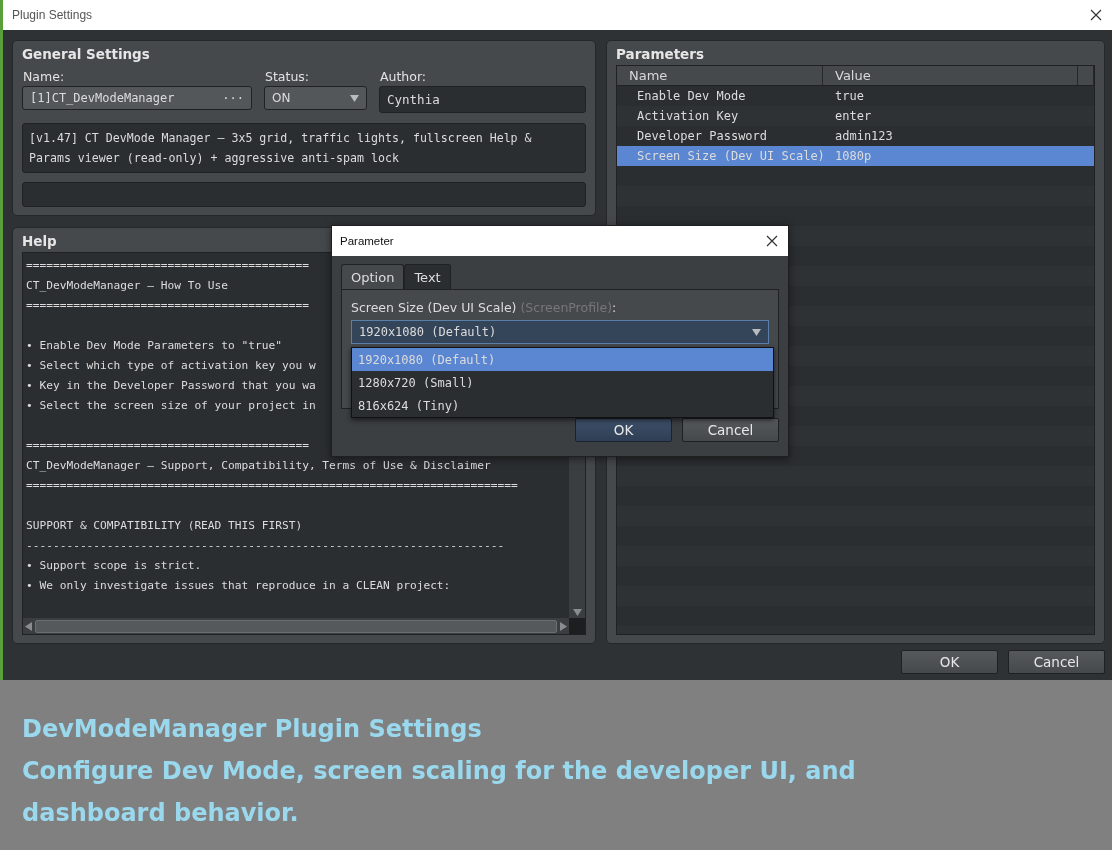 The width and height of the screenshot is (1112, 850). I want to click on dropdown-option: 816x624 (Tiny), so click(562, 405).